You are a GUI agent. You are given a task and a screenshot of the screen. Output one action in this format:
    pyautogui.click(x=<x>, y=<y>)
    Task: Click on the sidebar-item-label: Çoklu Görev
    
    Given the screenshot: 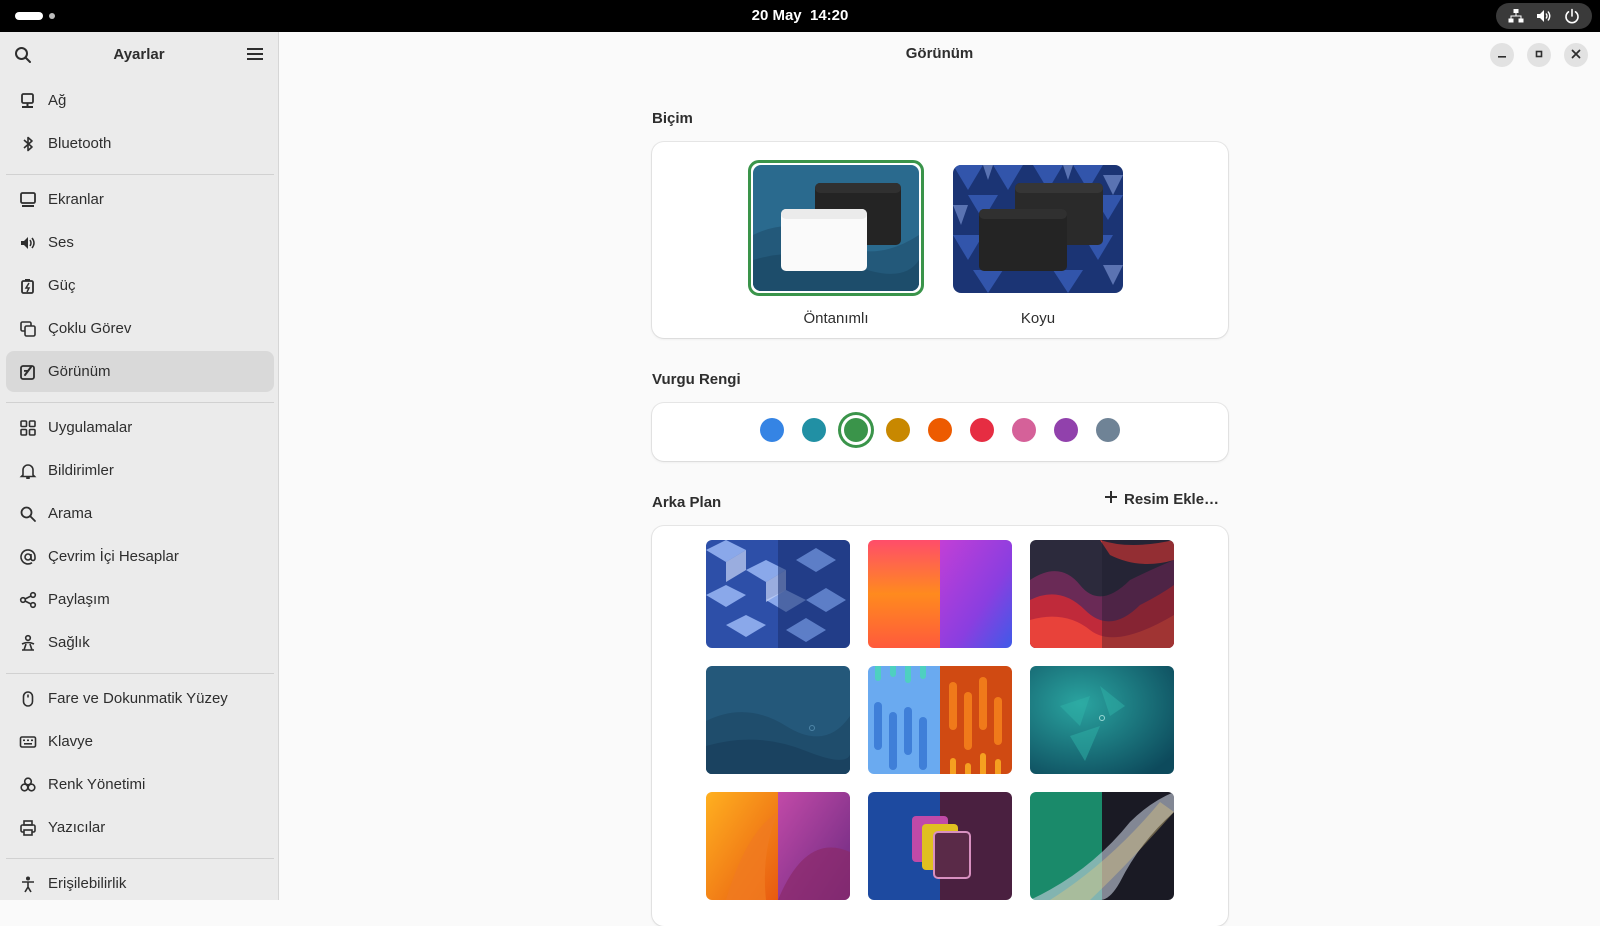 What is the action you would take?
    pyautogui.click(x=90, y=328)
    